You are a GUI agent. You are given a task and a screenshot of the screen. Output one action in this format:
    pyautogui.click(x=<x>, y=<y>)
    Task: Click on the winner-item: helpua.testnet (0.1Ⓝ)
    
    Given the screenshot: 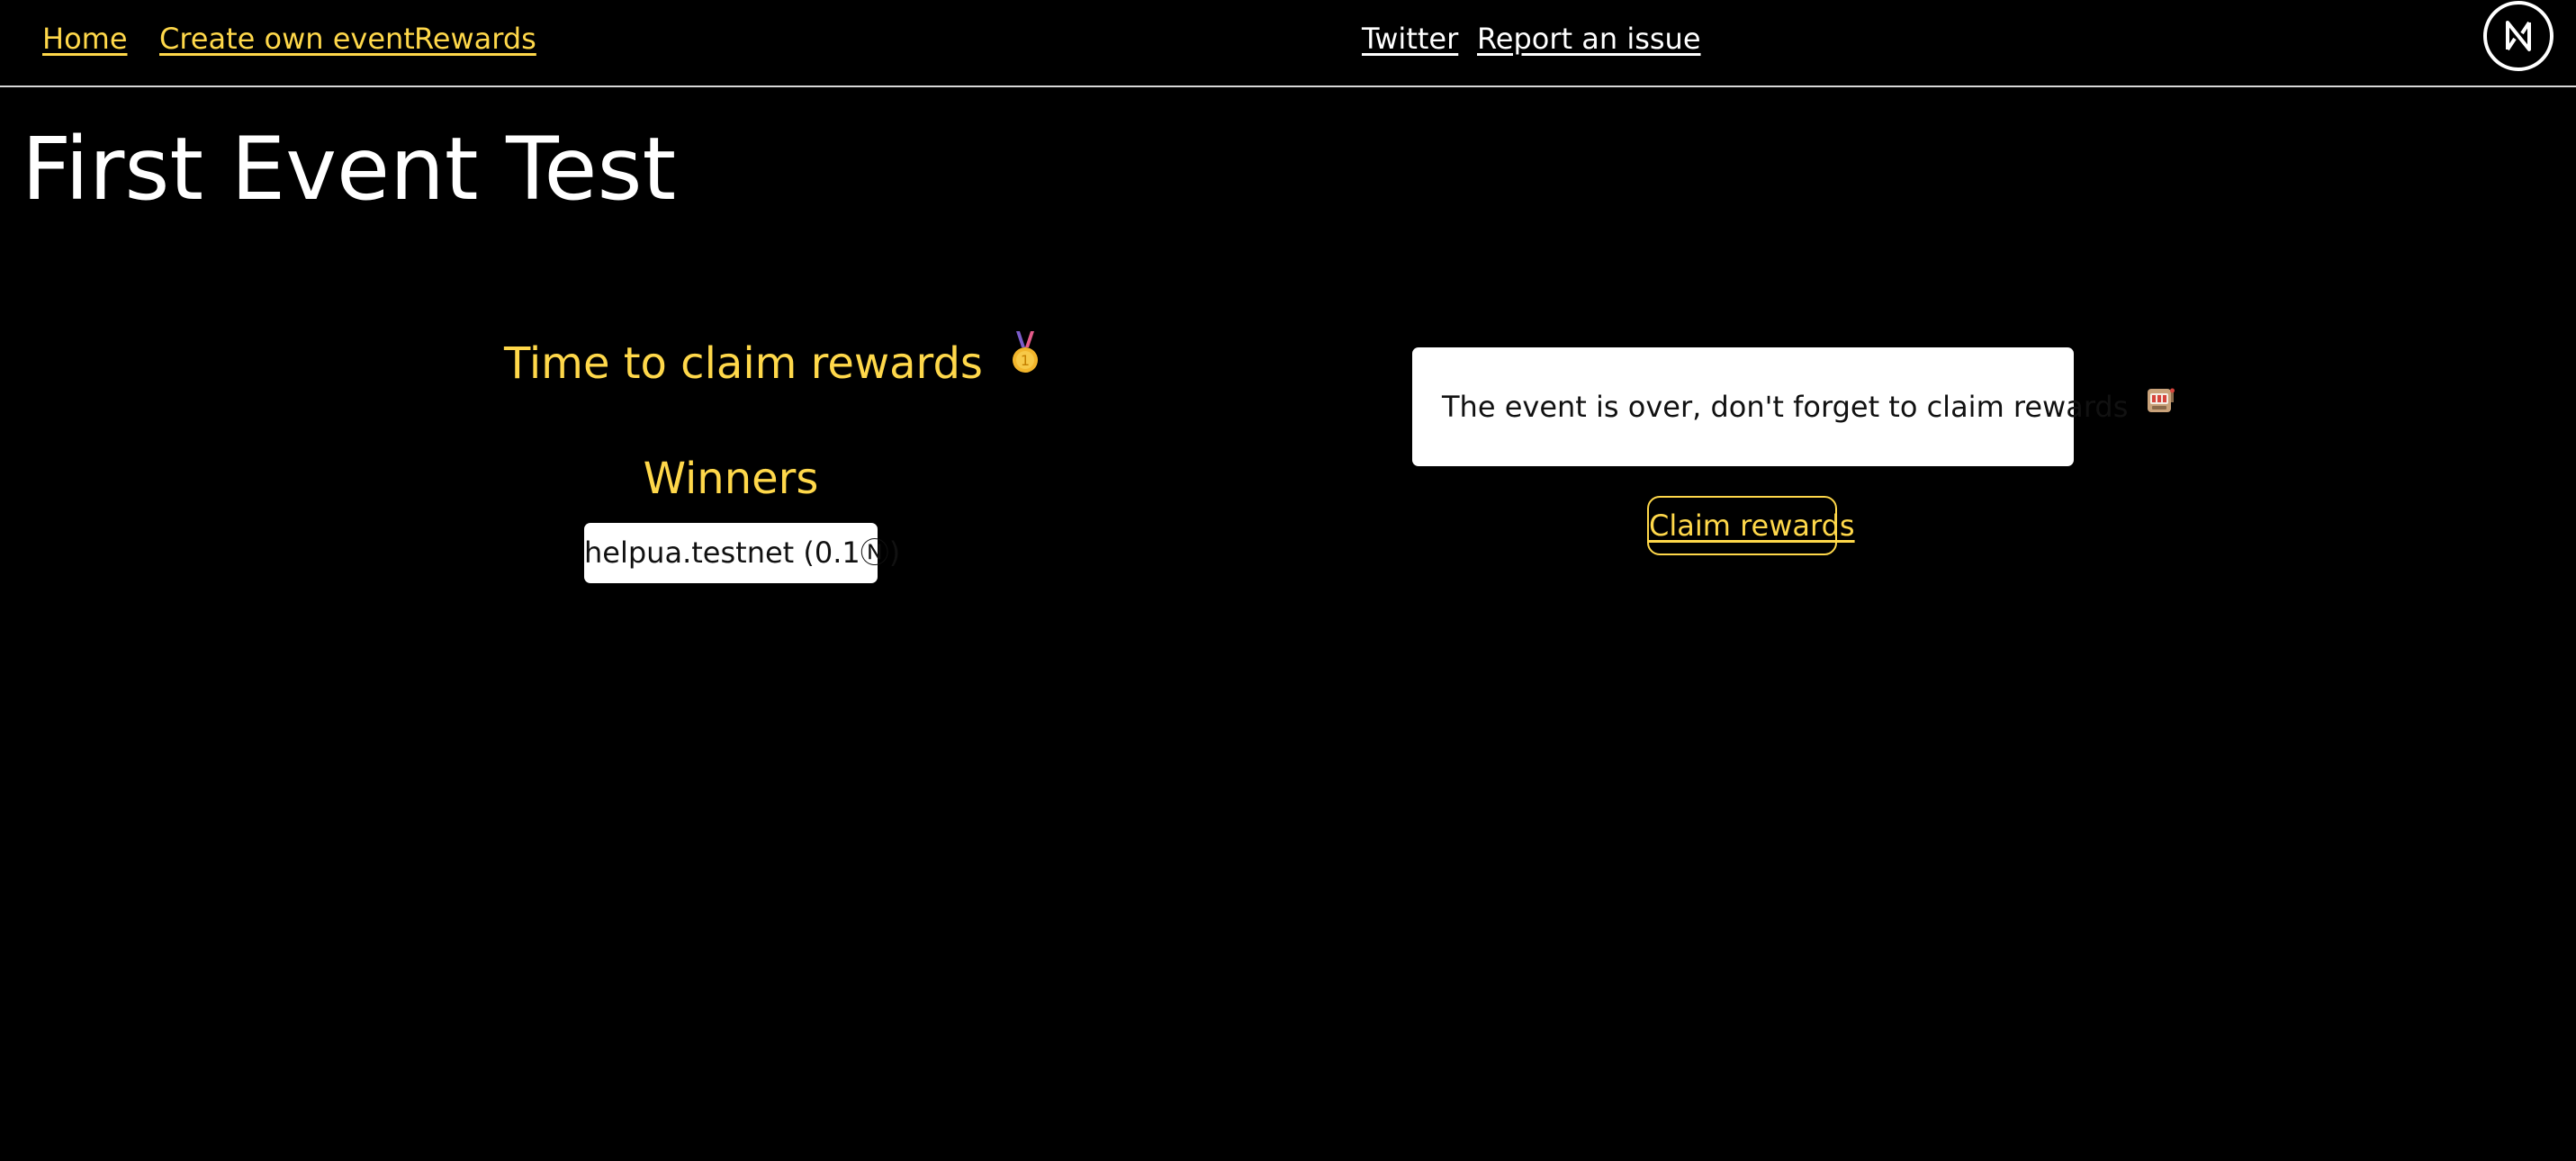 What is the action you would take?
    pyautogui.click(x=742, y=553)
    